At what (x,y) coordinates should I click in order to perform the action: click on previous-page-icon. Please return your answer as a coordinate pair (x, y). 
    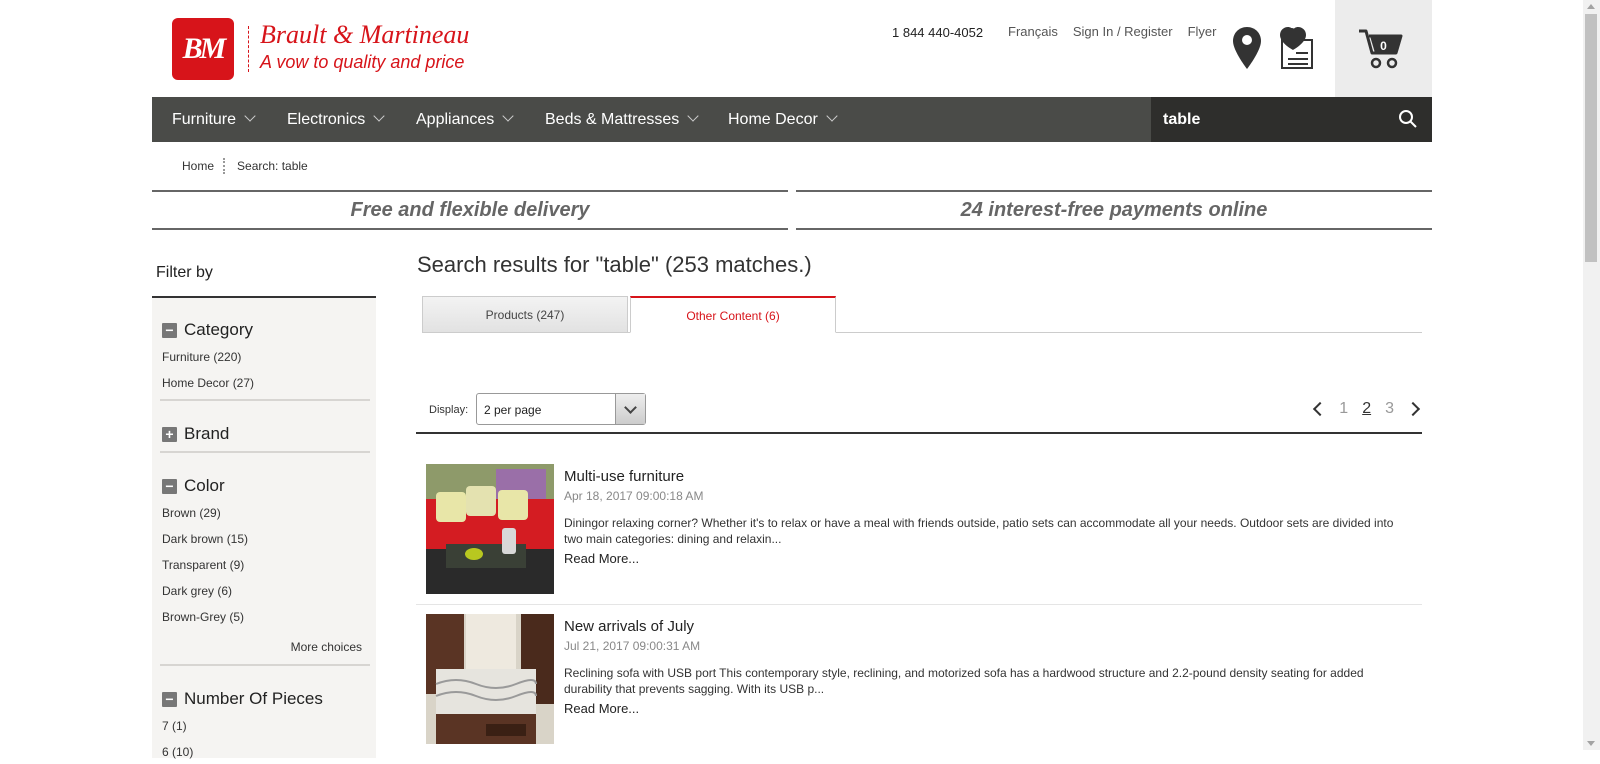
    Looking at the image, I should click on (1320, 409).